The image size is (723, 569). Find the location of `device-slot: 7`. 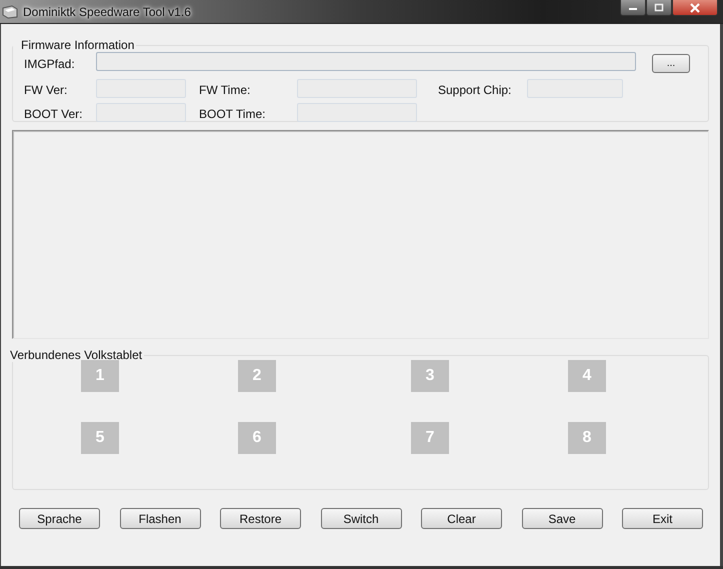

device-slot: 7 is located at coordinates (430, 438).